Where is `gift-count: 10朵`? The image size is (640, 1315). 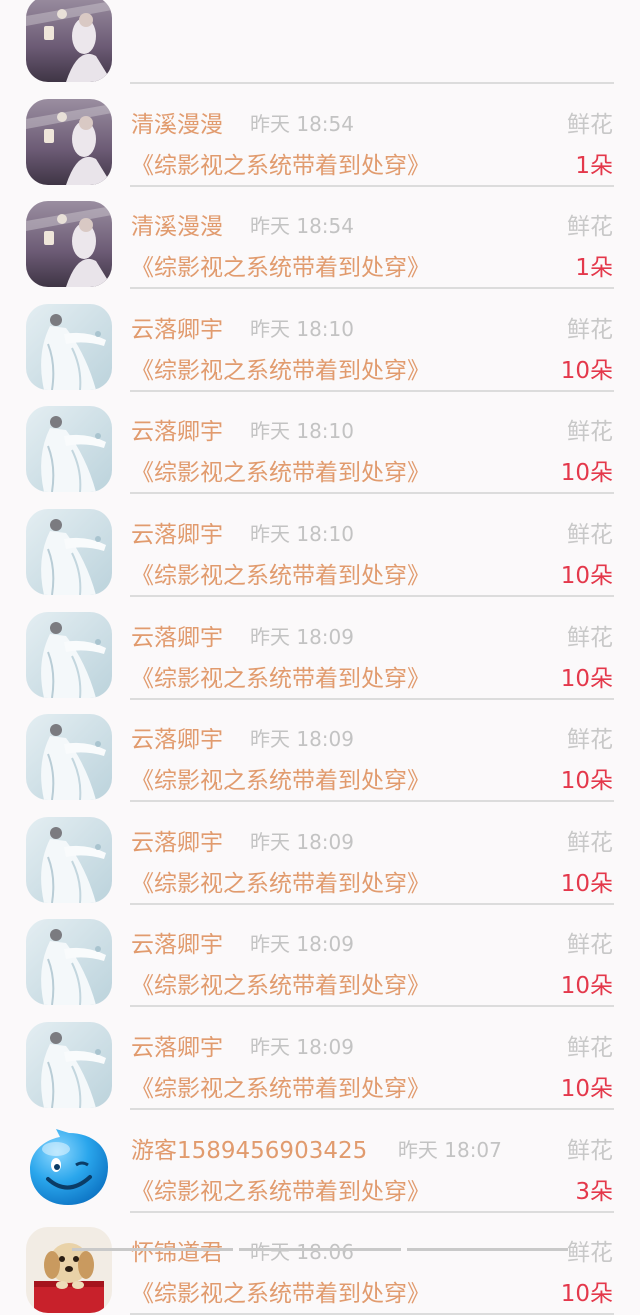
gift-count: 10朵 is located at coordinates (586, 1294).